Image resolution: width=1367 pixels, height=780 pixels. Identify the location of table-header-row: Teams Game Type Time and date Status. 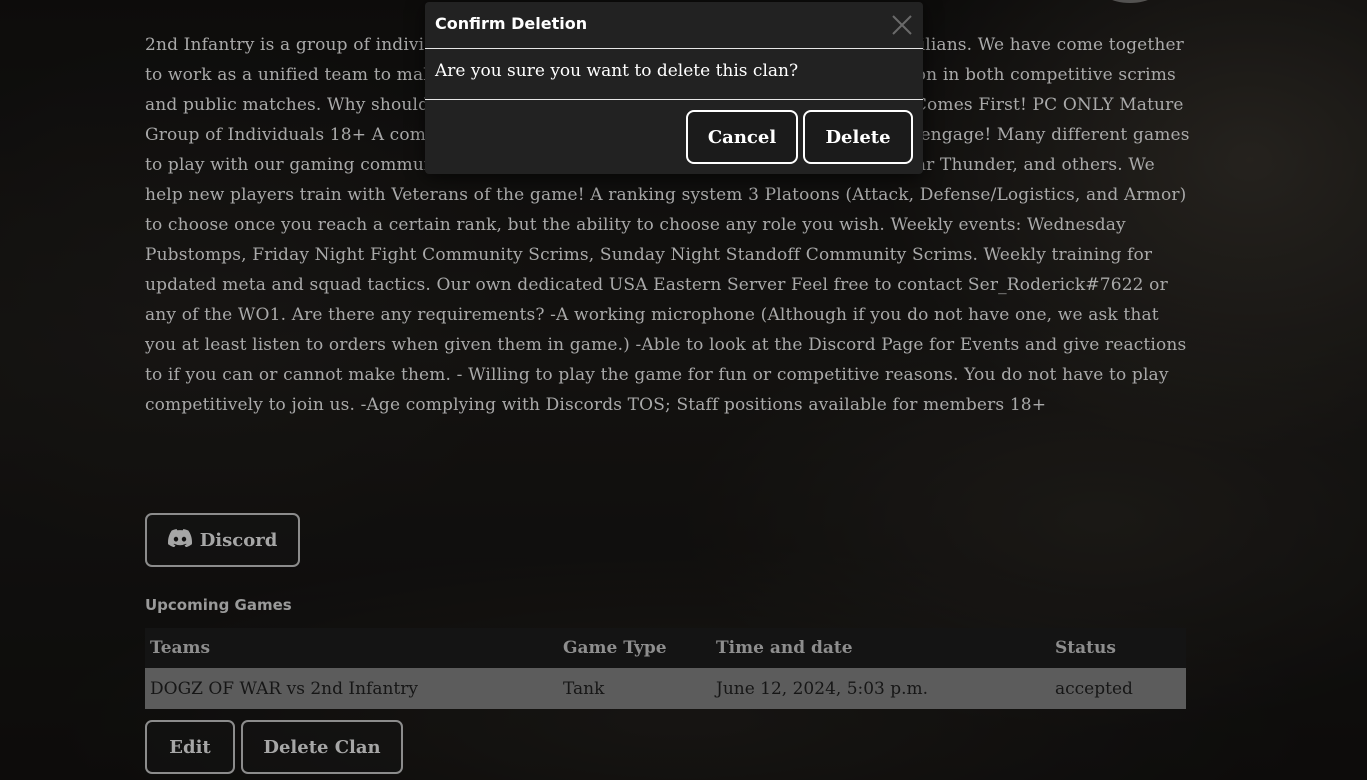
(665, 648).